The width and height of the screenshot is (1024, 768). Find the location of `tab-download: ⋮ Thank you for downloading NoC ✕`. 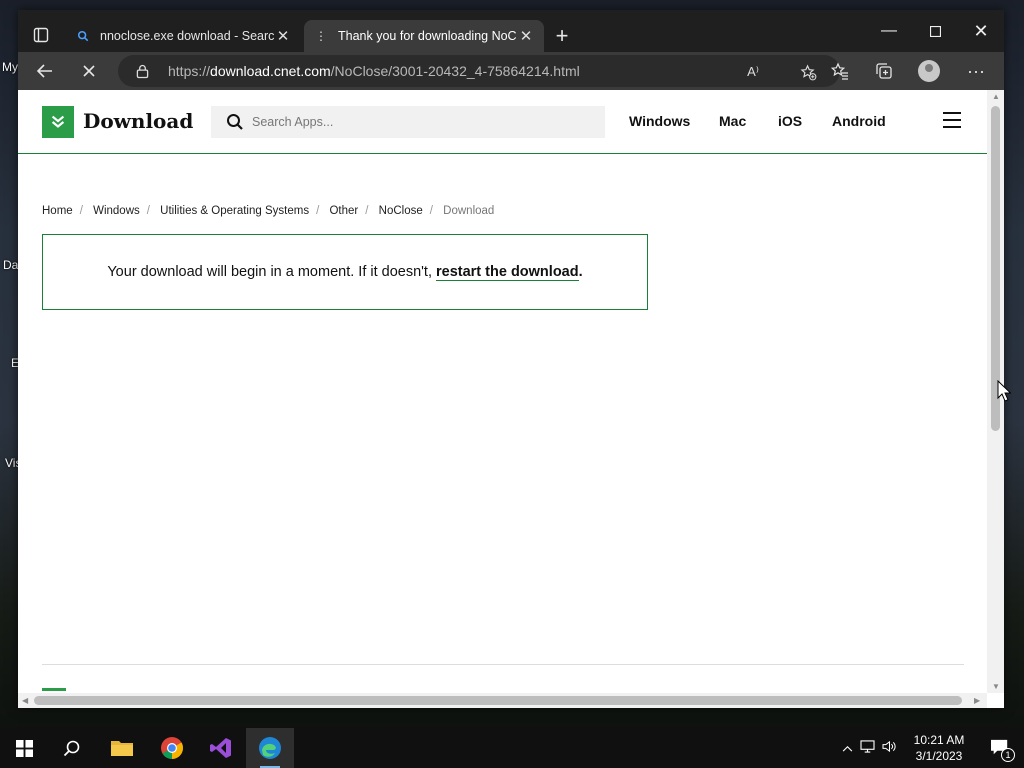

tab-download: ⋮ Thank you for downloading NoC ✕ is located at coordinates (424, 36).